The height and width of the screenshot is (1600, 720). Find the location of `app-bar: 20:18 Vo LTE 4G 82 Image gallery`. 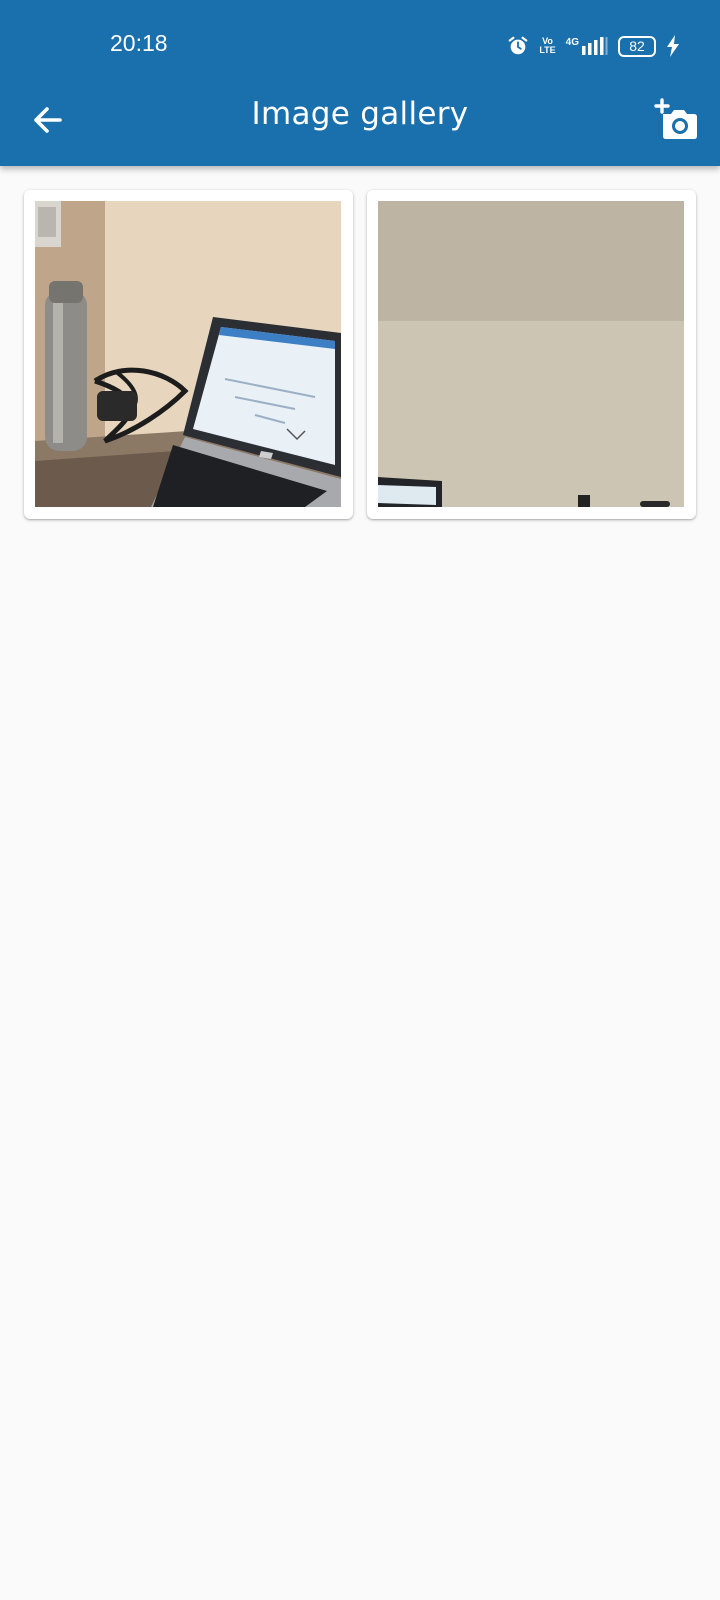

app-bar: 20:18 Vo LTE 4G 82 Image gallery is located at coordinates (360, 83).